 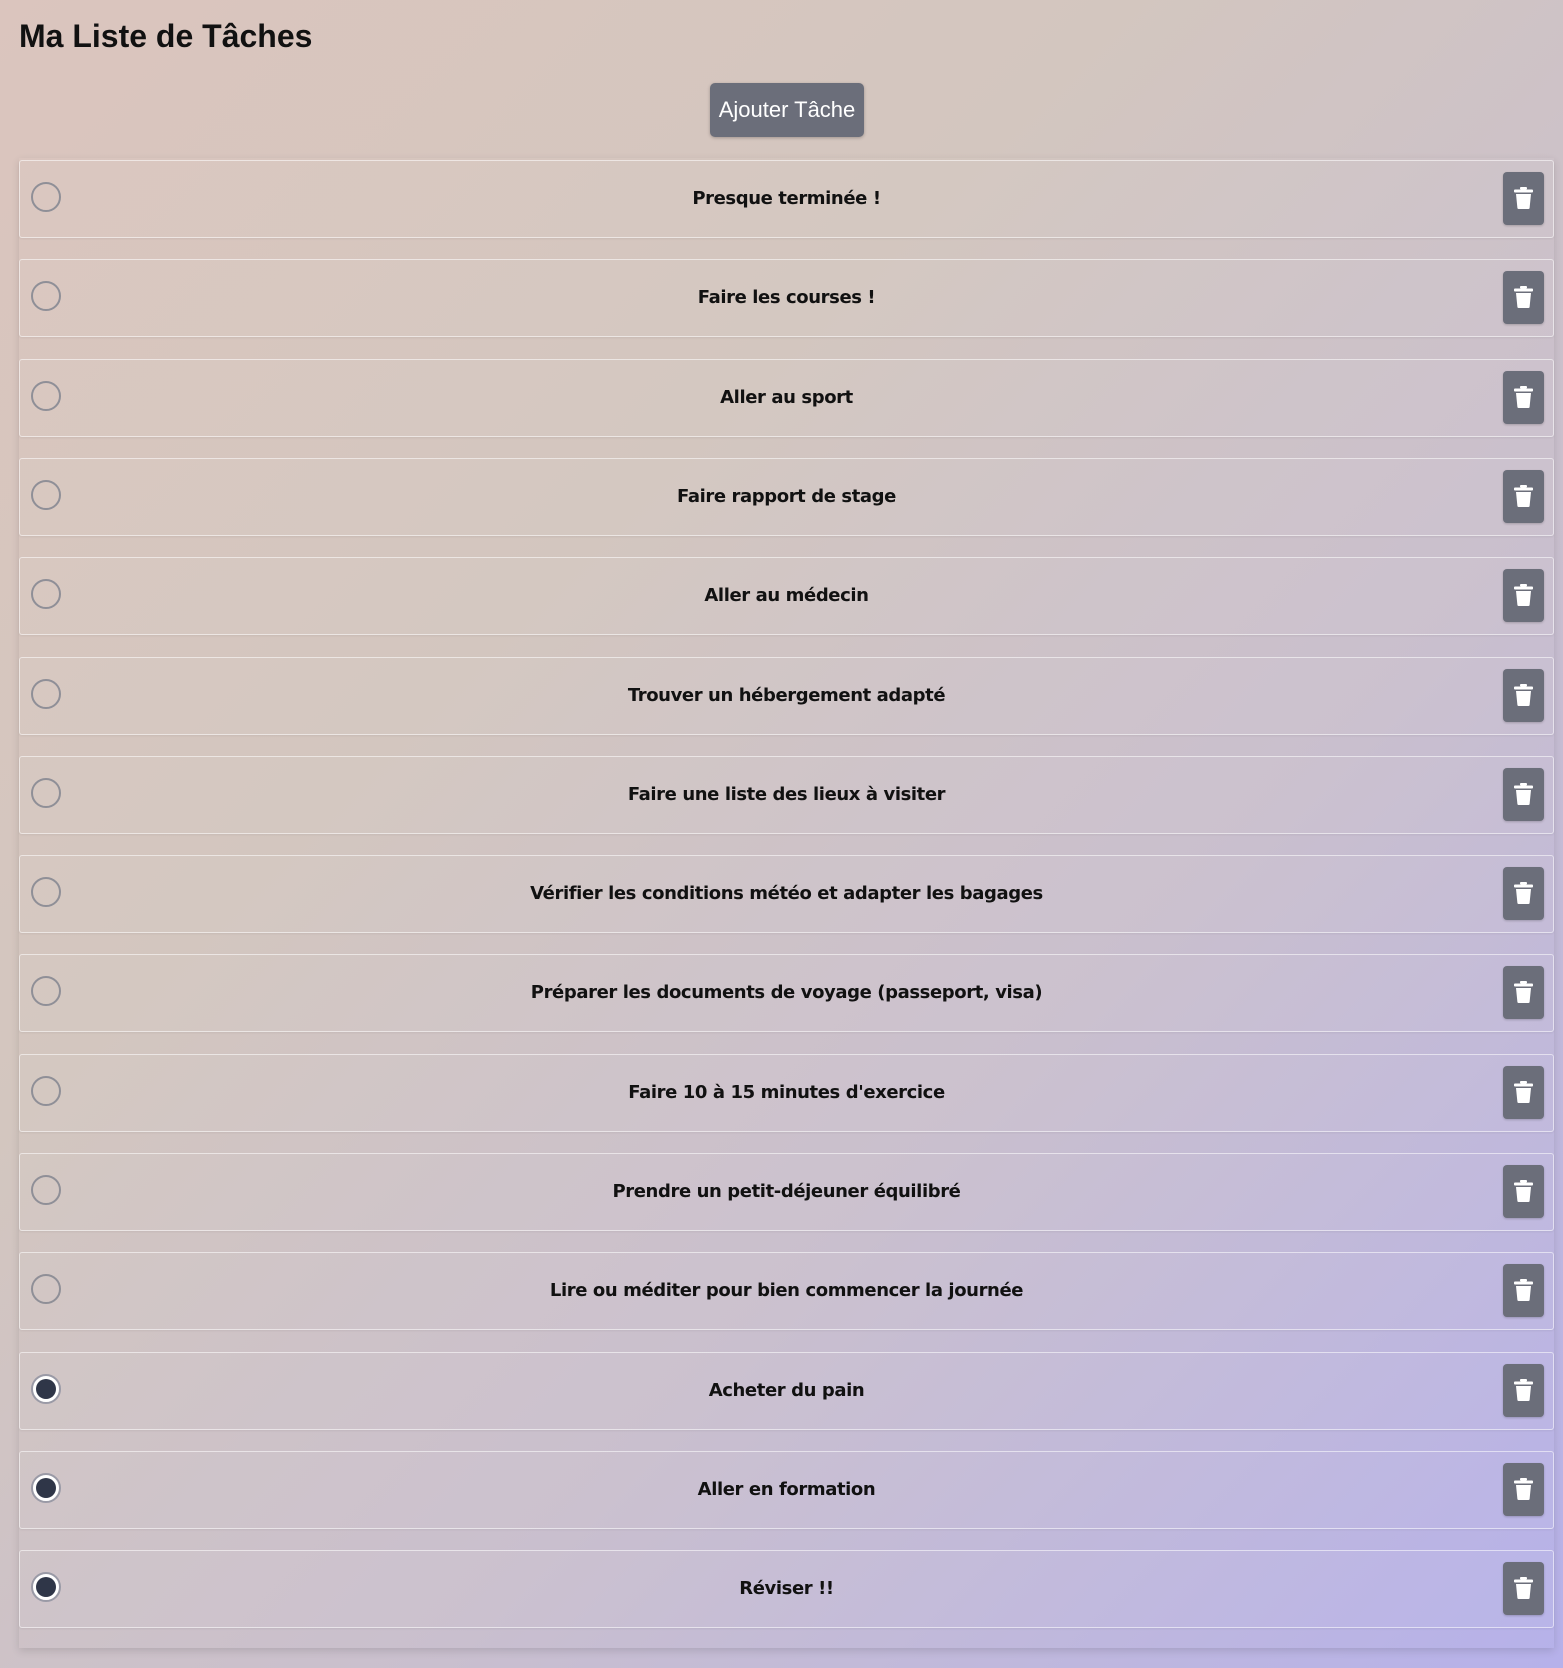 I want to click on task-label: Aller en formation, so click(x=786, y=1489).